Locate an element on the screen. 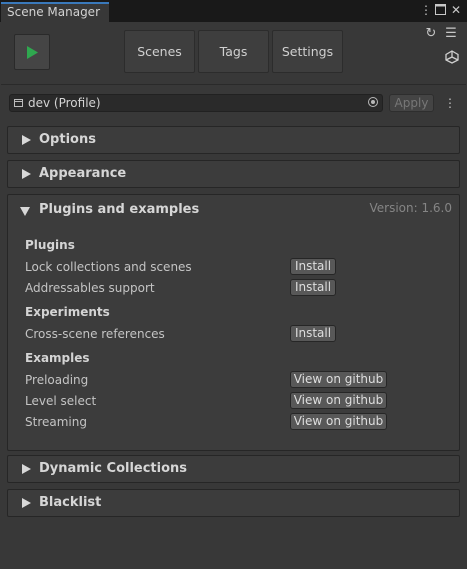  window-tab-strip: Scene Manager ⋮ ✕ is located at coordinates (233, 11).